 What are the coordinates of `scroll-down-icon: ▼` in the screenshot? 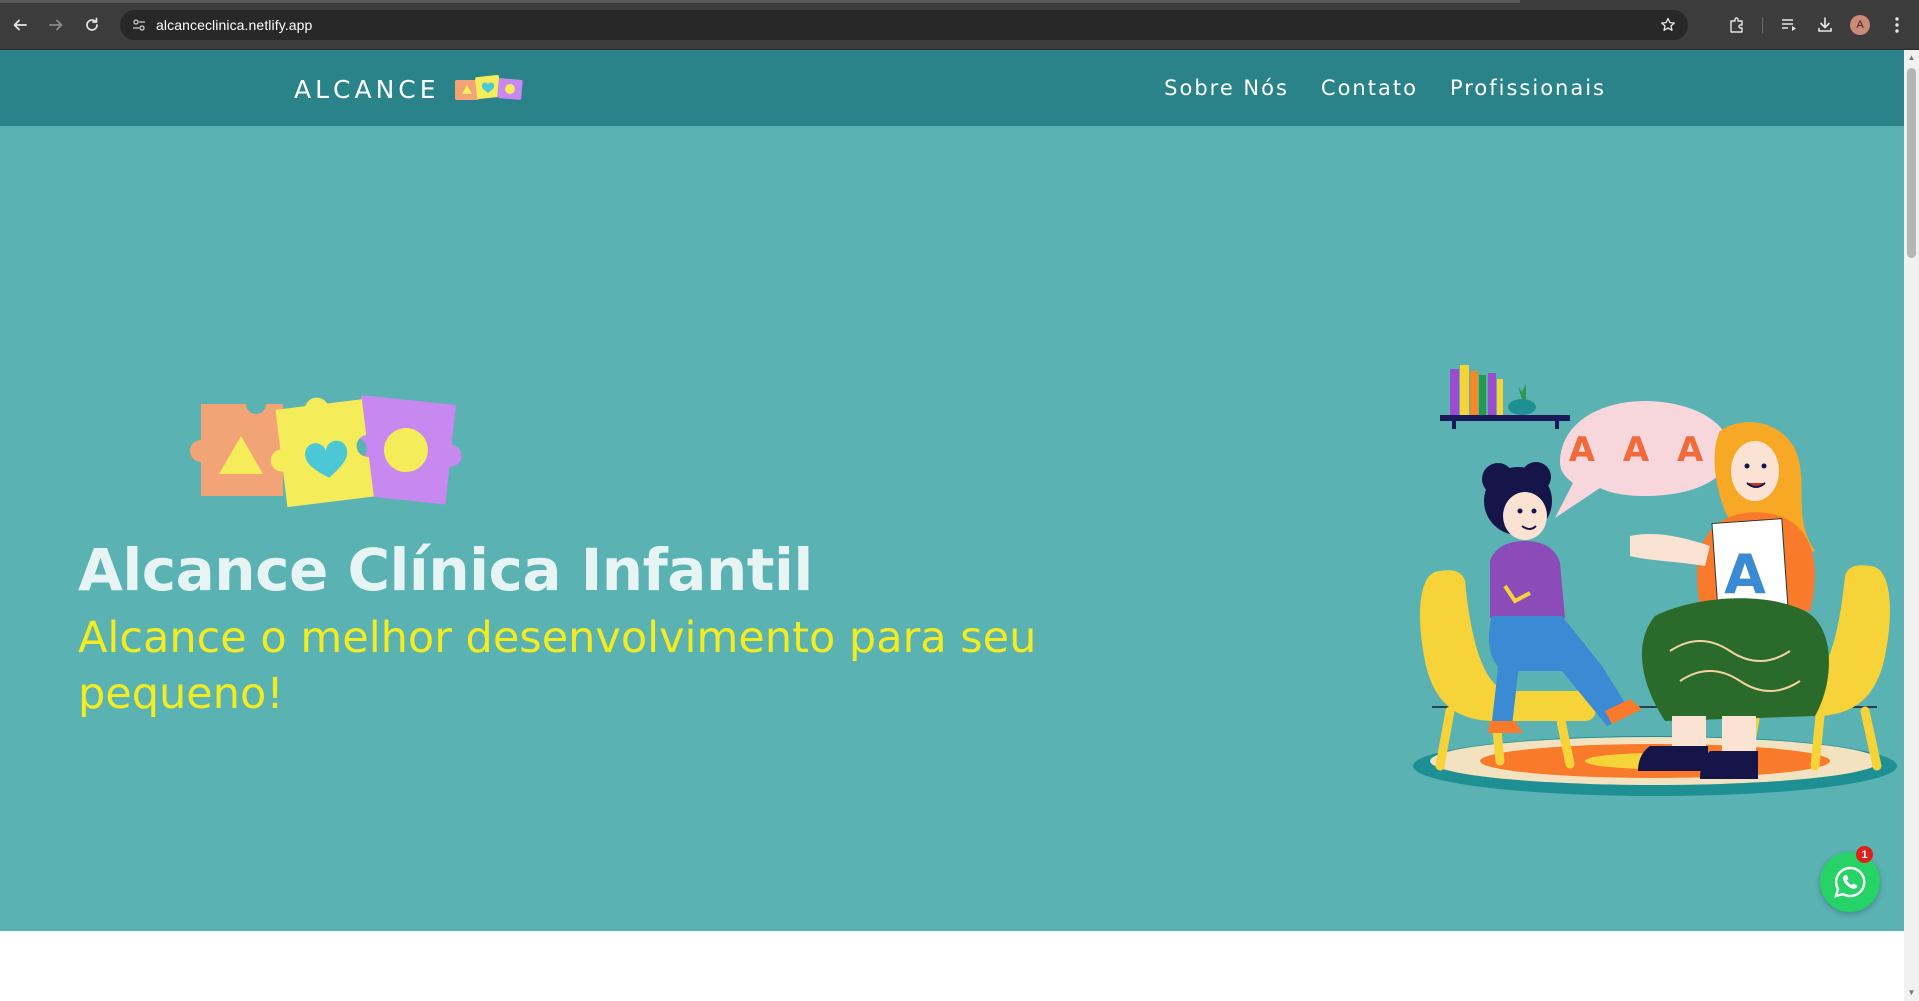 It's located at (1911, 993).